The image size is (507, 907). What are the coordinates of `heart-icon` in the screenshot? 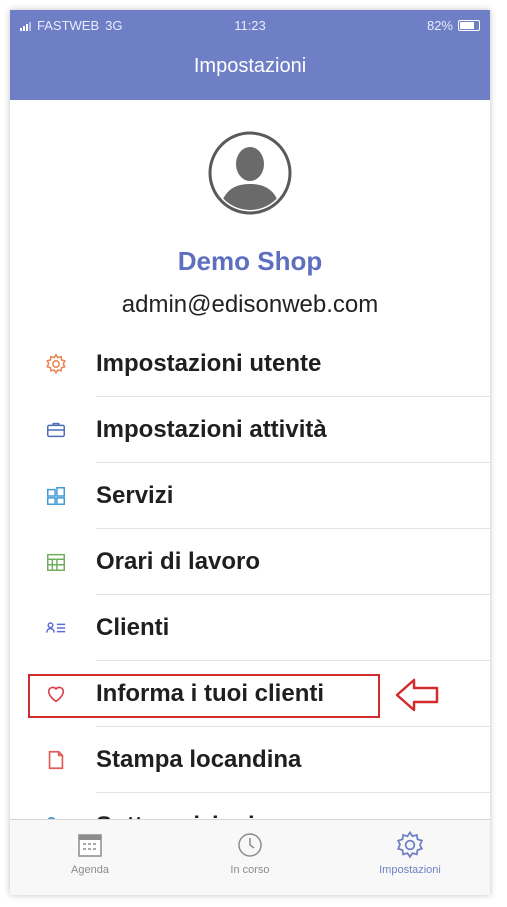 It's located at (56, 694).